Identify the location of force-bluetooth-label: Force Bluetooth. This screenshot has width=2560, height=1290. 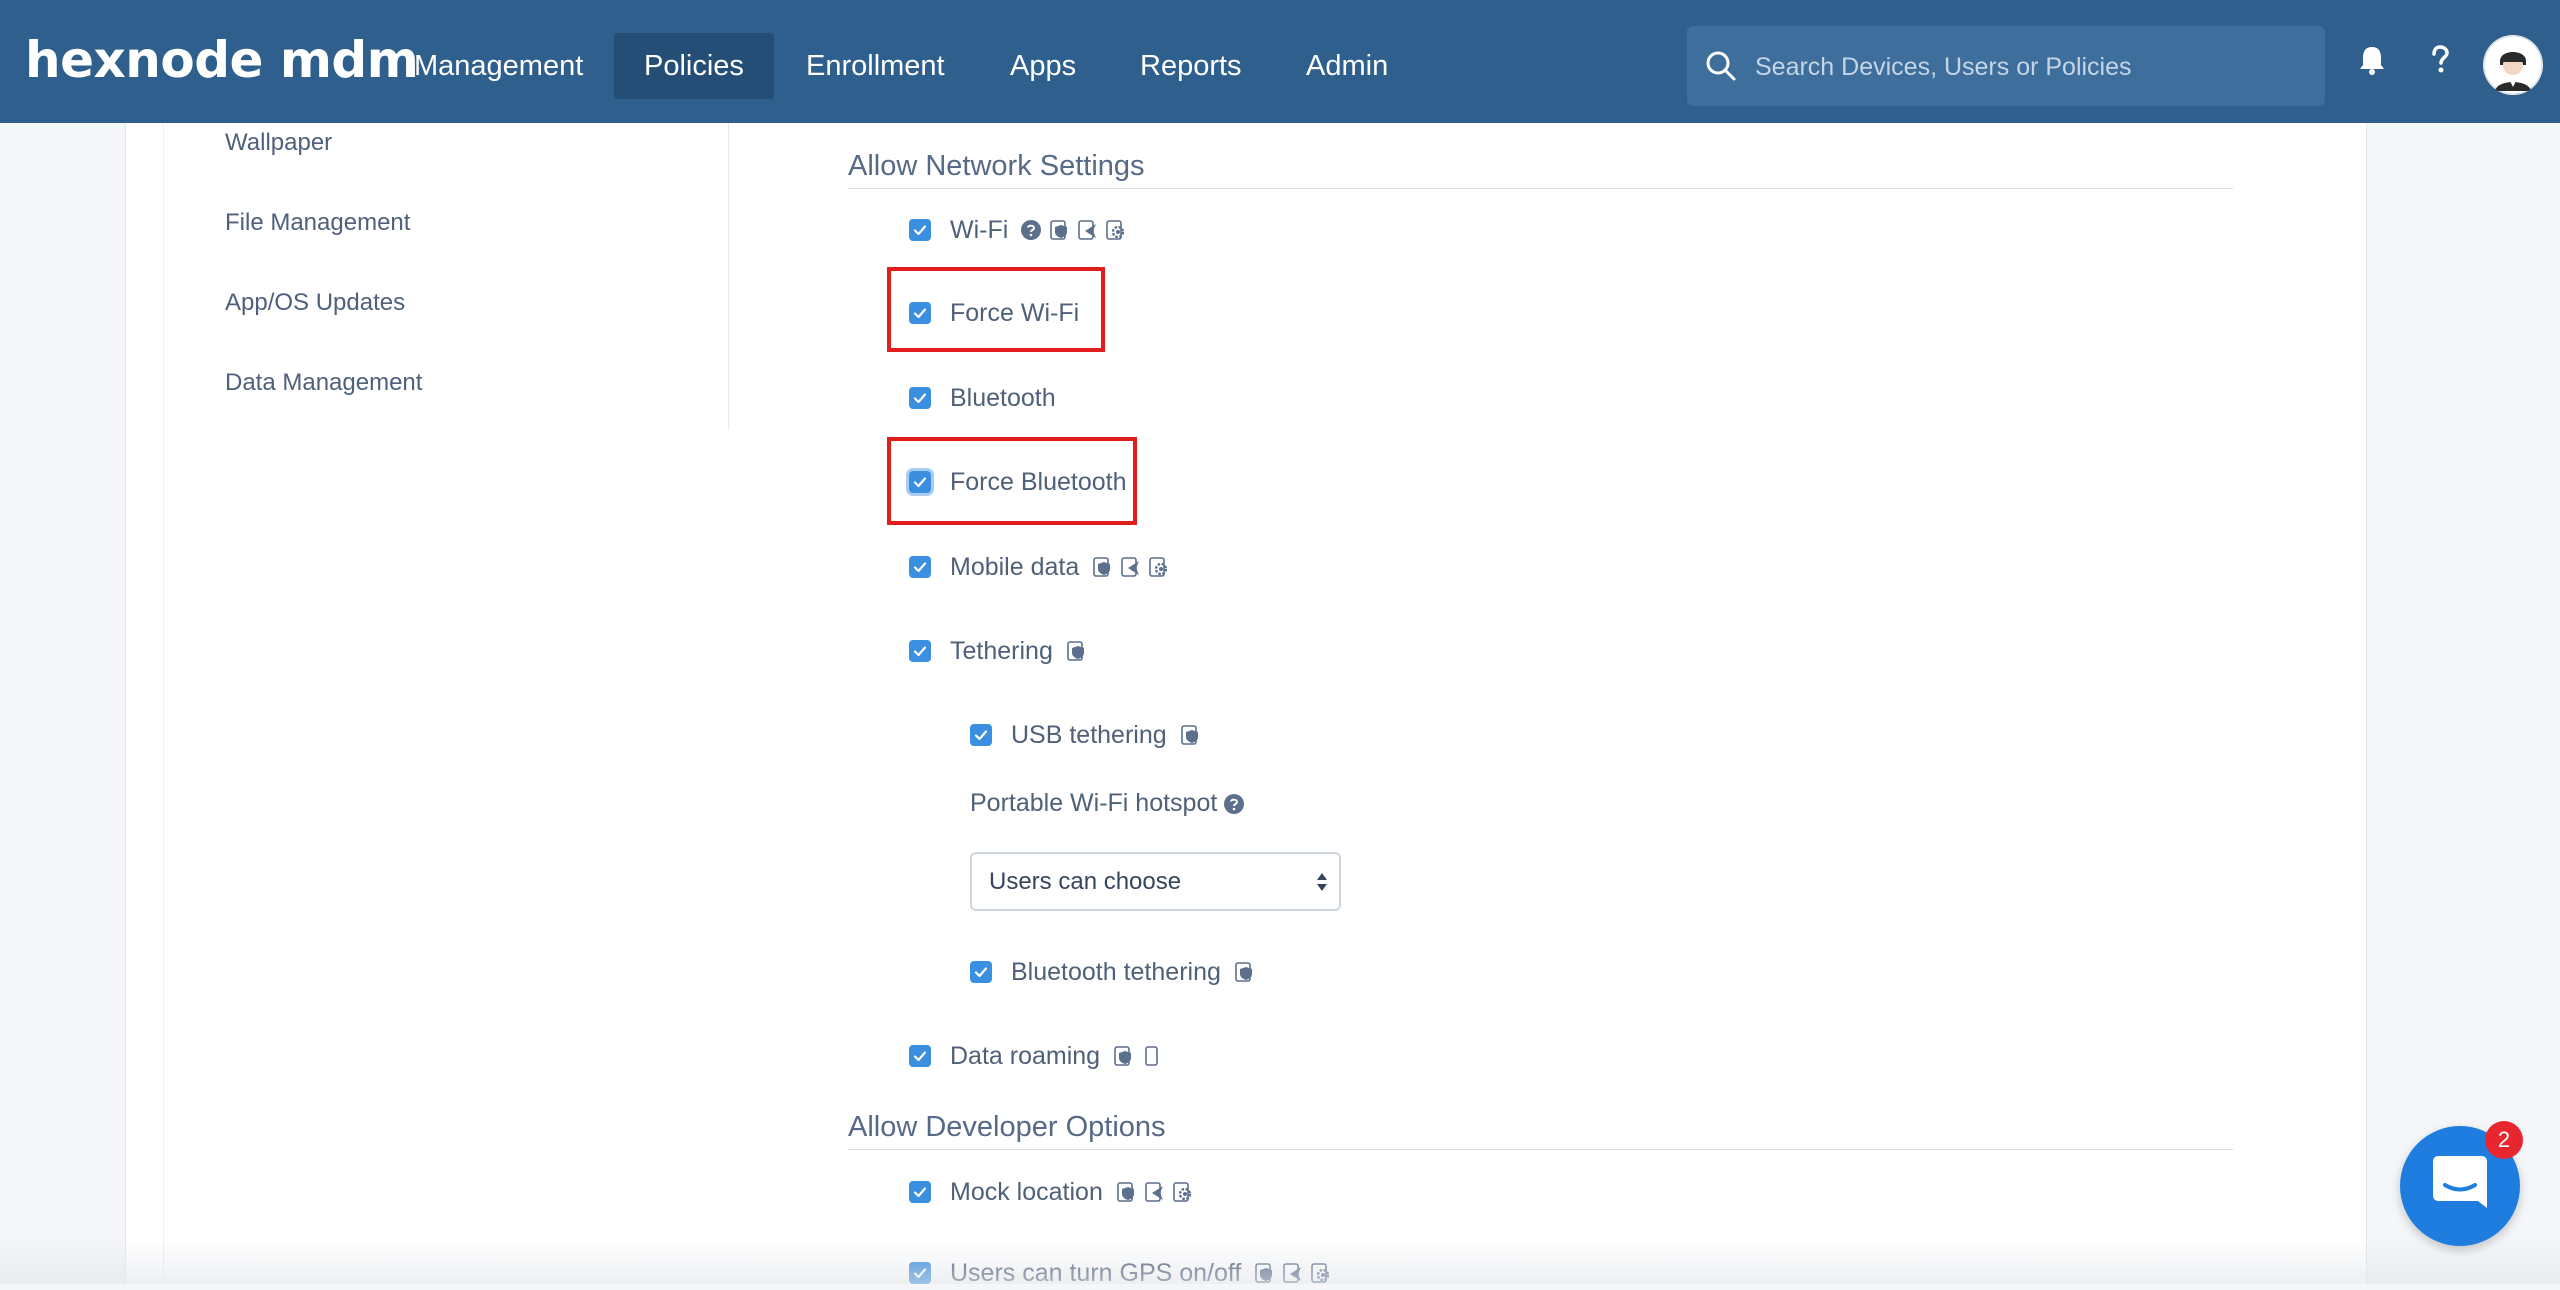
(1038, 481).